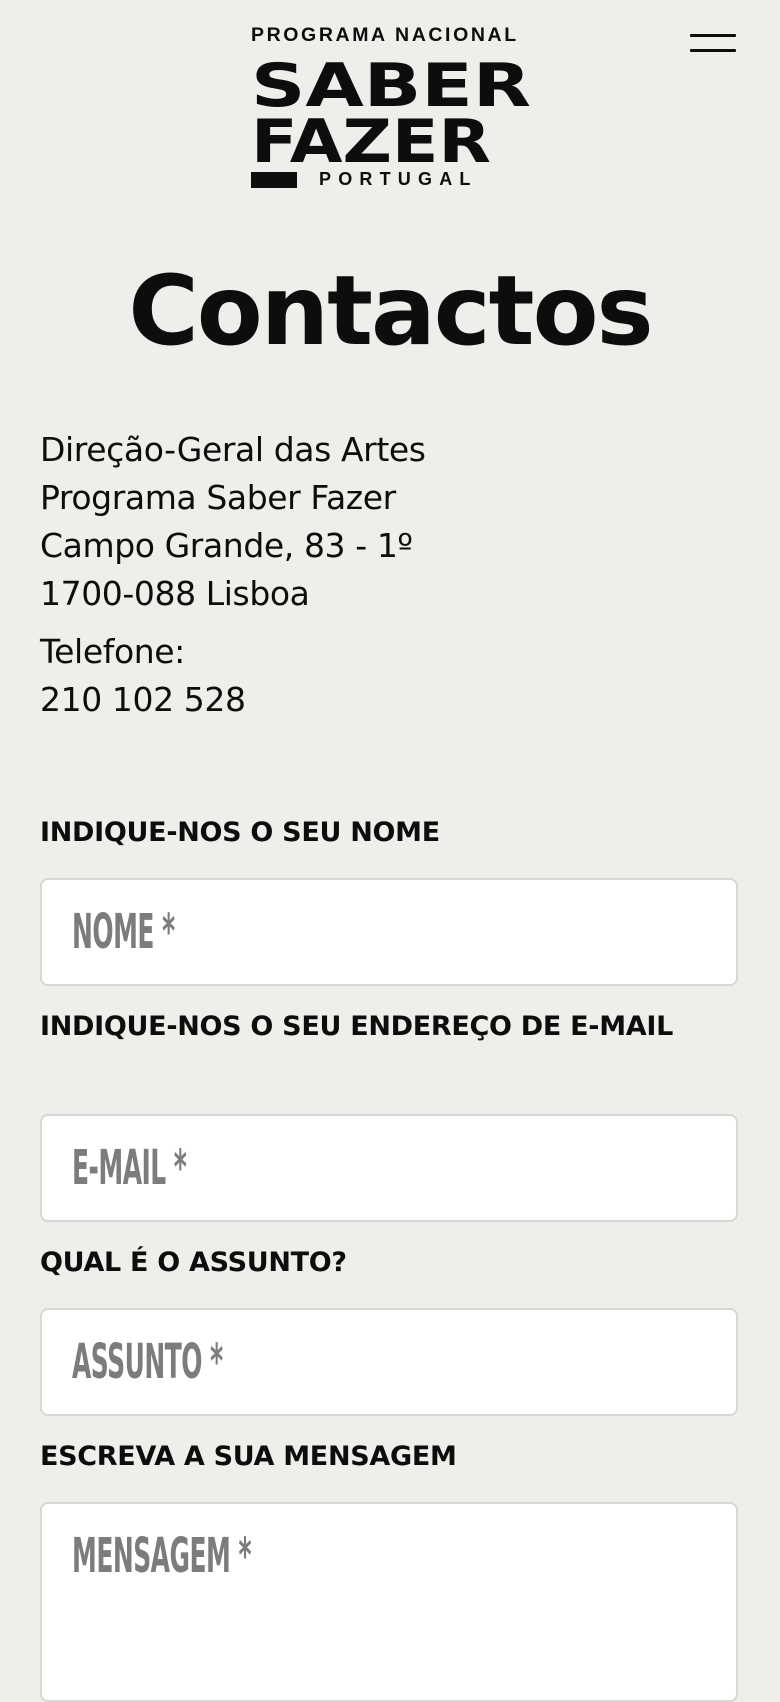 The height and width of the screenshot is (1702, 780). What do you see at coordinates (274, 180) in the screenshot?
I see `logo-bar` at bounding box center [274, 180].